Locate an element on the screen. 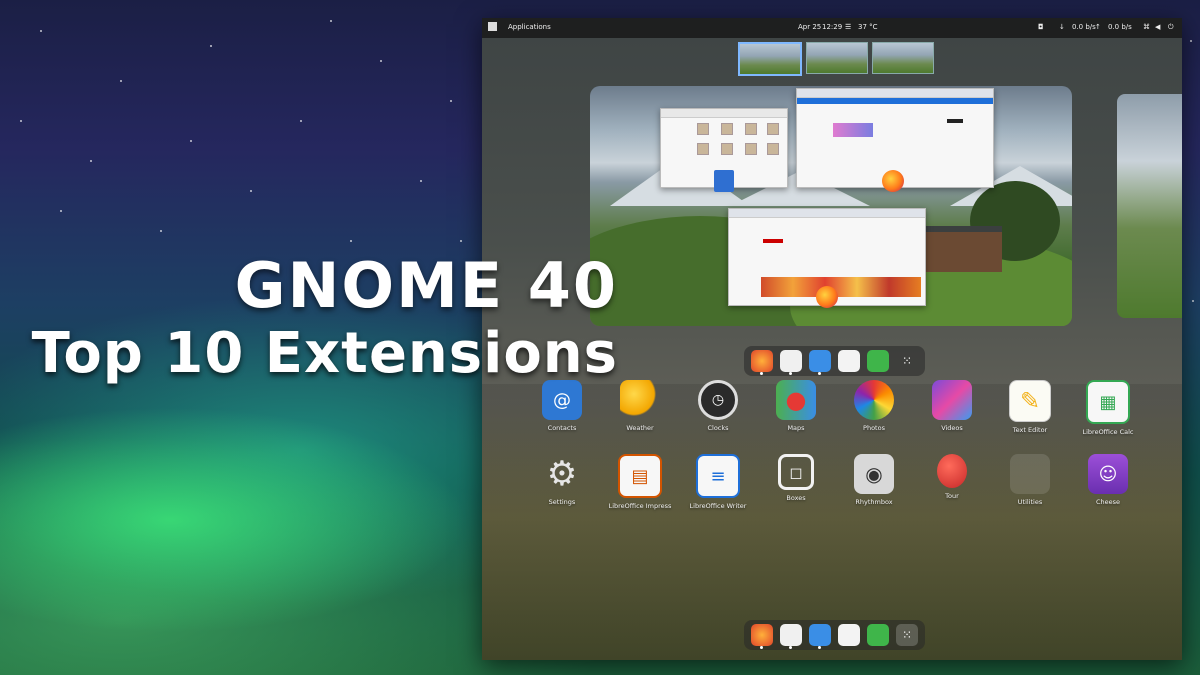 This screenshot has width=1200, height=675. web-button is located at coordinates (955, 121).